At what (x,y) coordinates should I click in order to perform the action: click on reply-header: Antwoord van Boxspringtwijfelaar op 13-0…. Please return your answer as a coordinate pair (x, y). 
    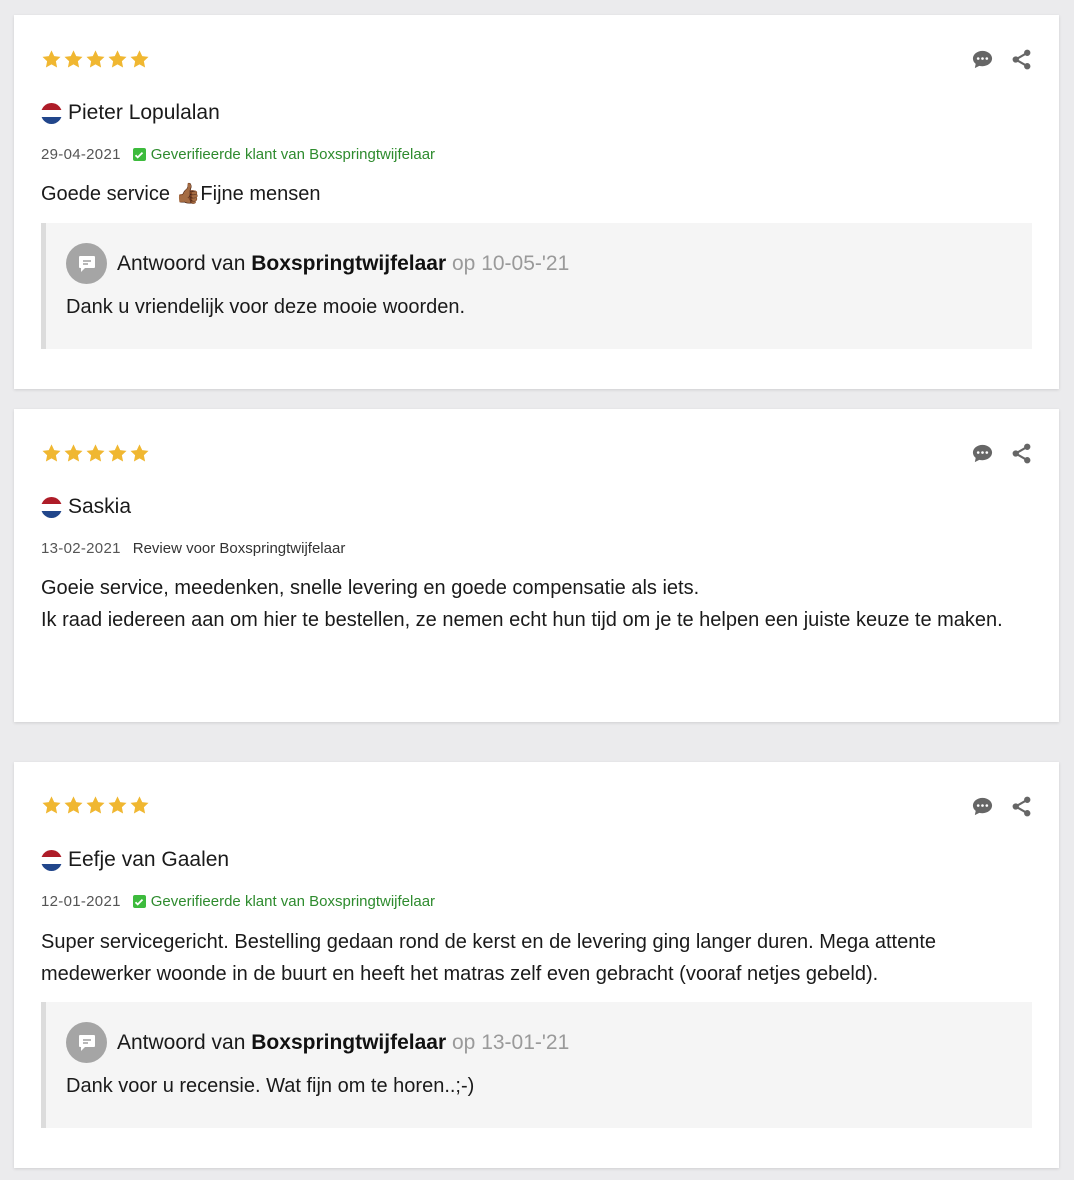
    Looking at the image, I should click on (317, 1042).